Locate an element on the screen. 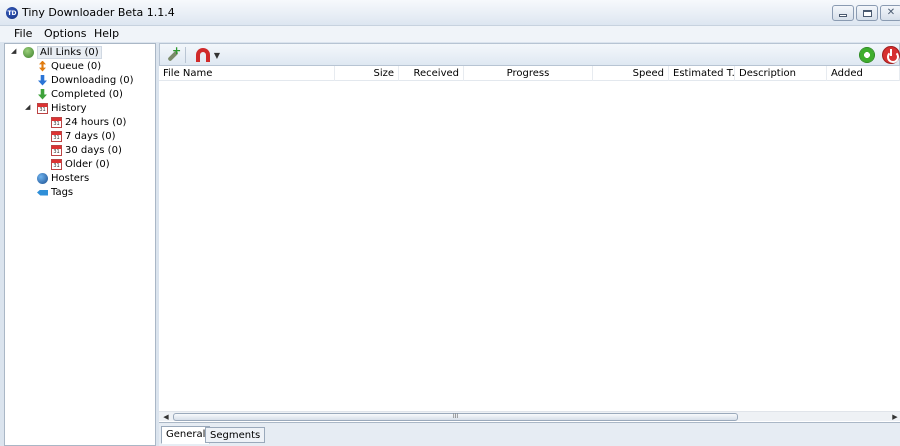 The height and width of the screenshot is (446, 900). tree-item-label: Tags is located at coordinates (62, 192).